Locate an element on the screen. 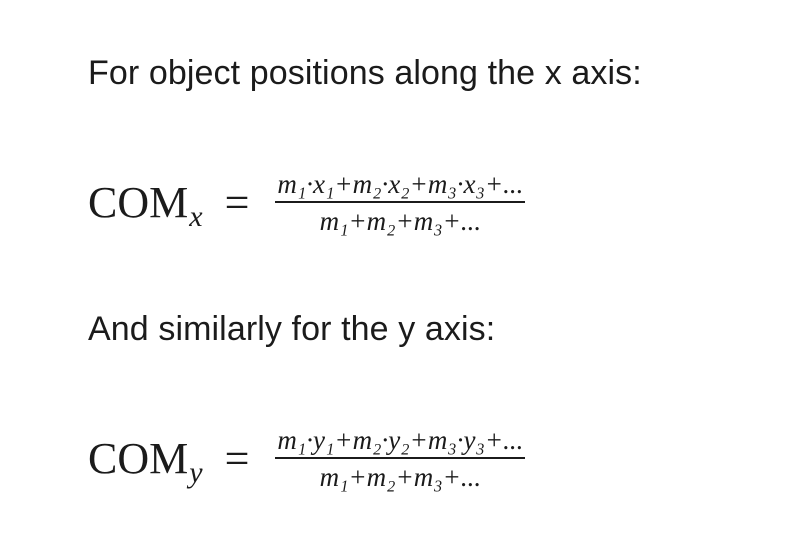 Image resolution: width=796 pixels, height=544 pixels. com-x-fraction-bar is located at coordinates (400, 202).